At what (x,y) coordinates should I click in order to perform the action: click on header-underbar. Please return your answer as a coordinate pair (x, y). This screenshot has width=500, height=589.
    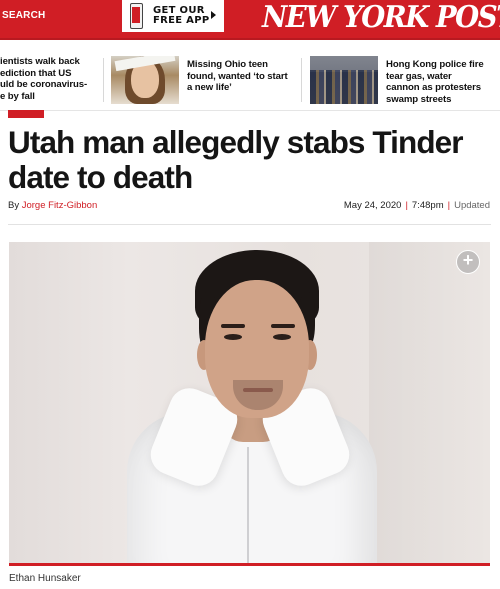
    Looking at the image, I should click on (250, 39).